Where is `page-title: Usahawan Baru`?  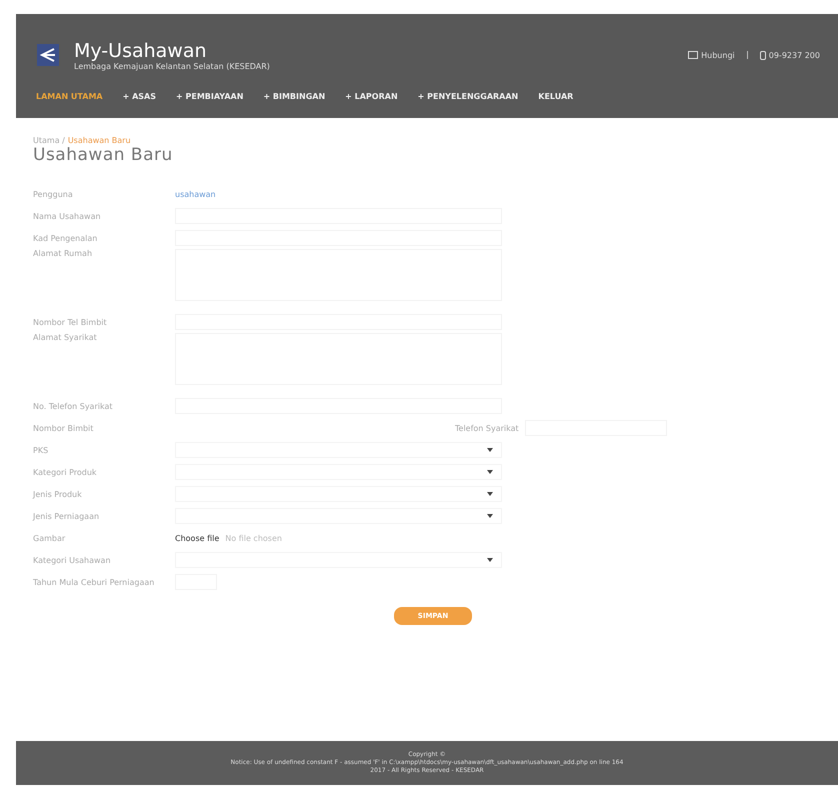
page-title: Usahawan Baru is located at coordinates (103, 155).